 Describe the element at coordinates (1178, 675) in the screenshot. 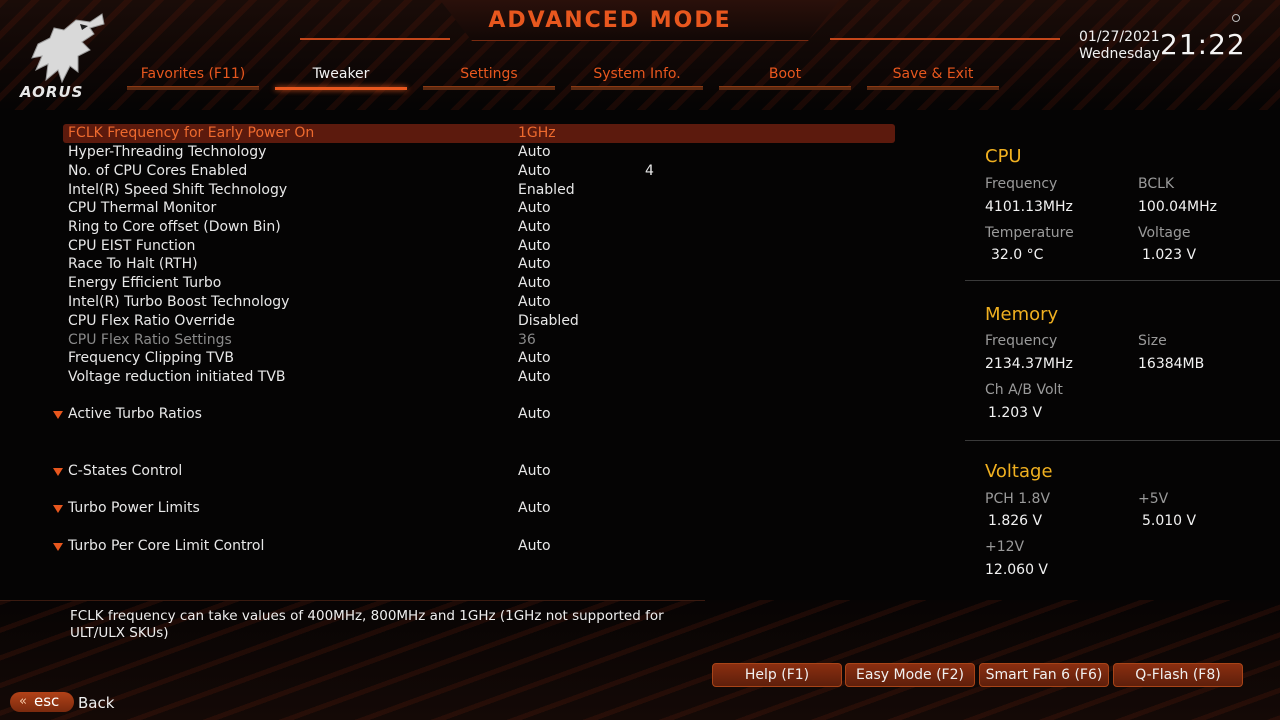

I see `q-flash-button: Q-Flash (F8)` at that location.